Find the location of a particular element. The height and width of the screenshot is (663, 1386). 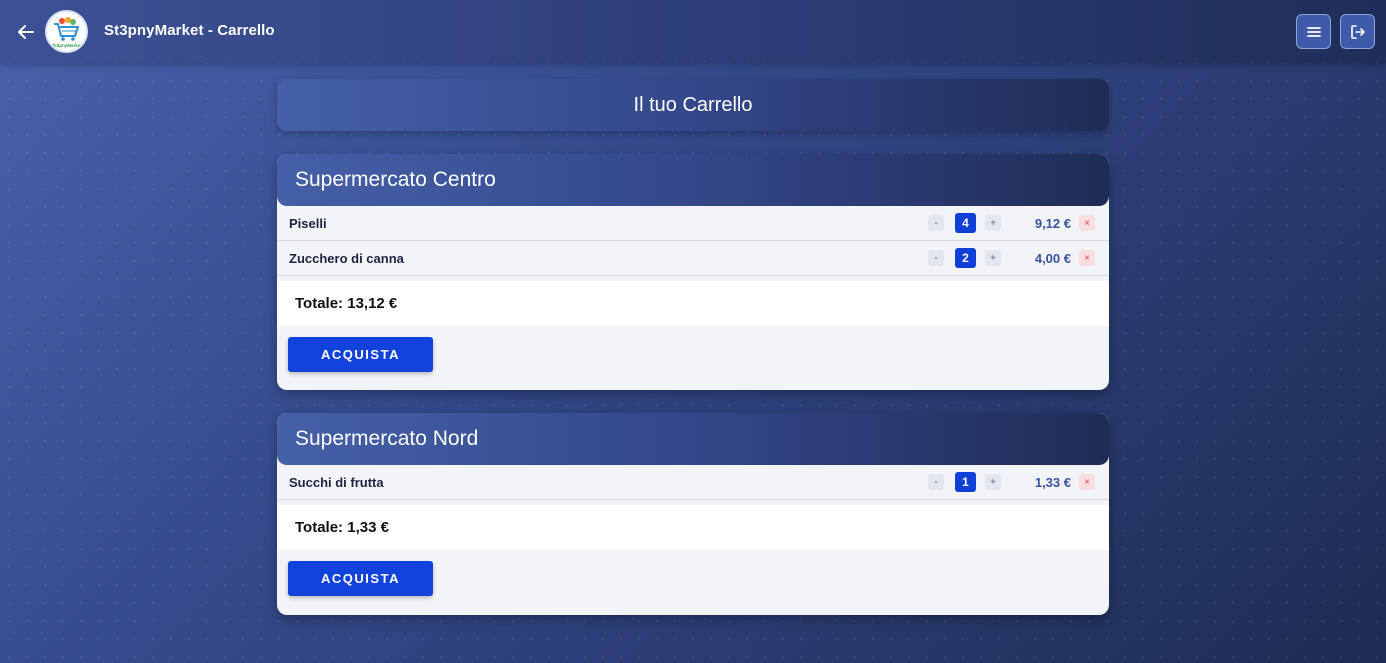

item-name: Zucchero di canna is located at coordinates (346, 258).